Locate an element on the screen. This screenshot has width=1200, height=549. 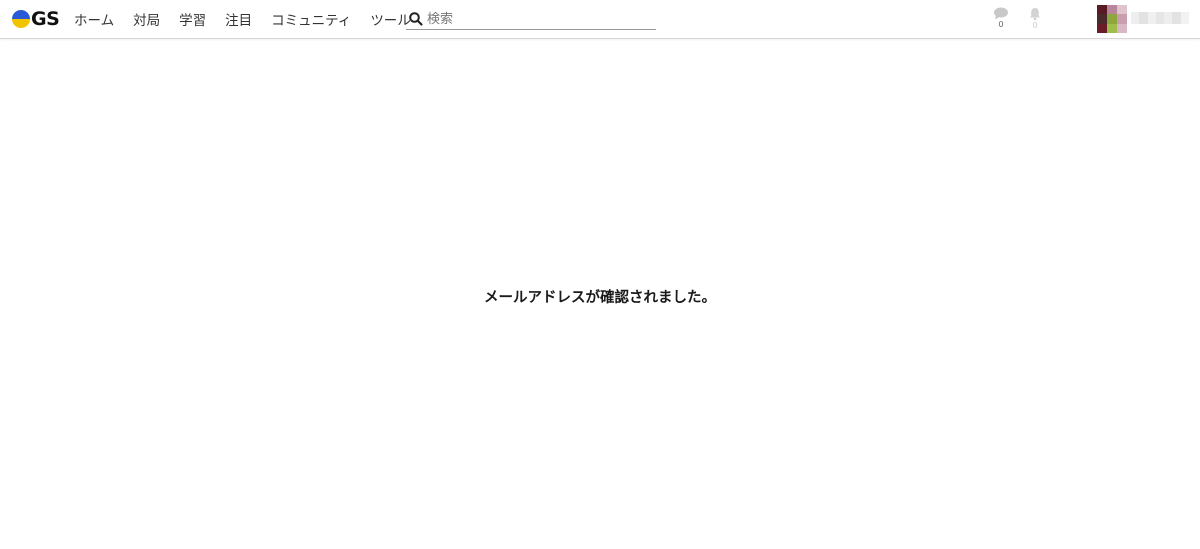
notification-count: 0 is located at coordinates (1035, 25).